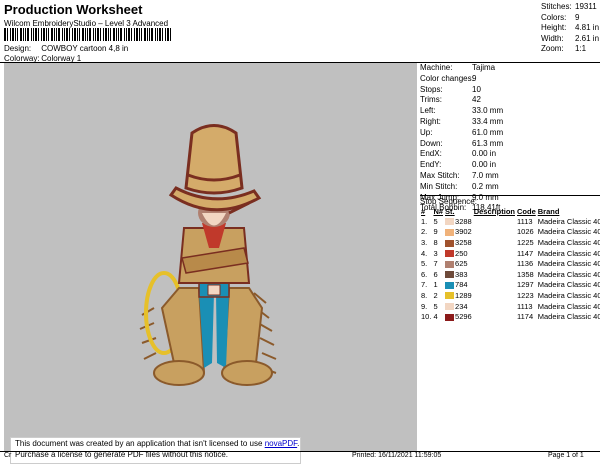  I want to click on thread-code: 1136, so click(525, 264).